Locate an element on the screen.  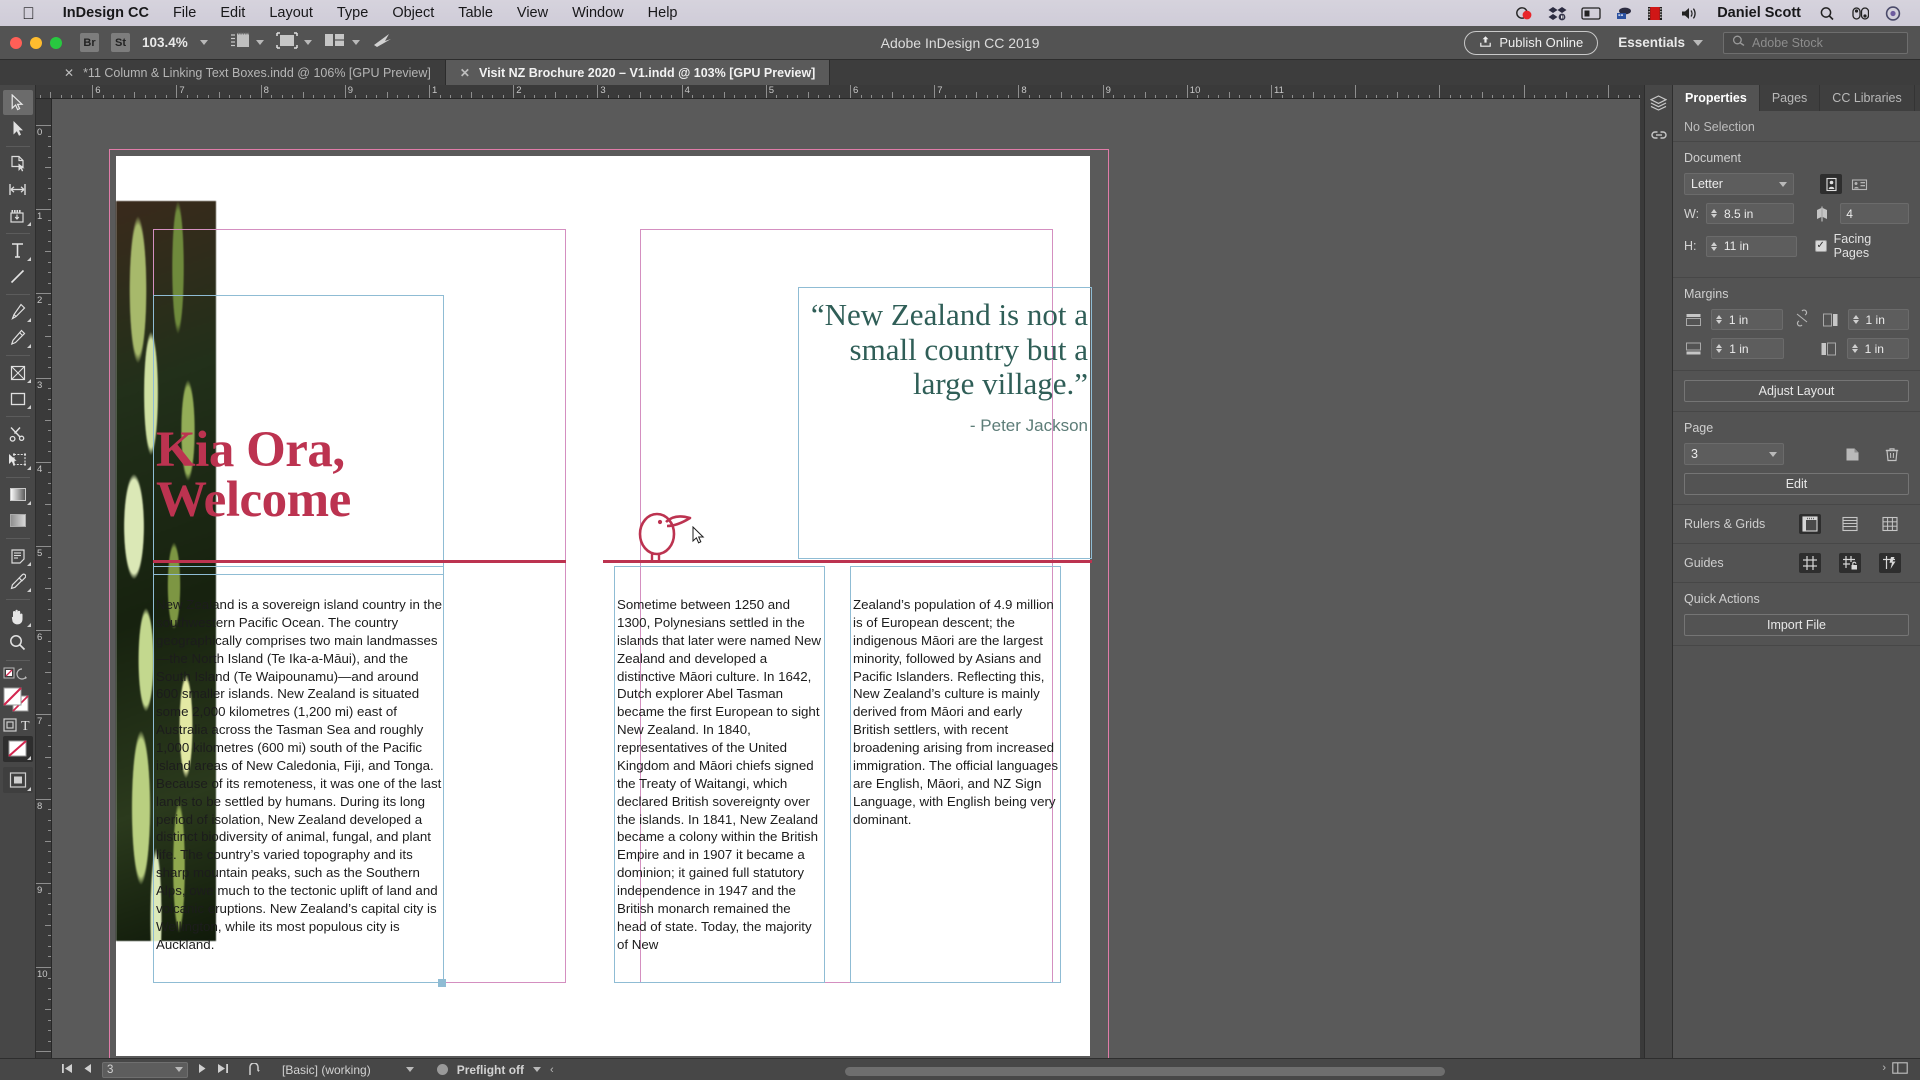
edit-page-button: Edit is located at coordinates (1796, 484).